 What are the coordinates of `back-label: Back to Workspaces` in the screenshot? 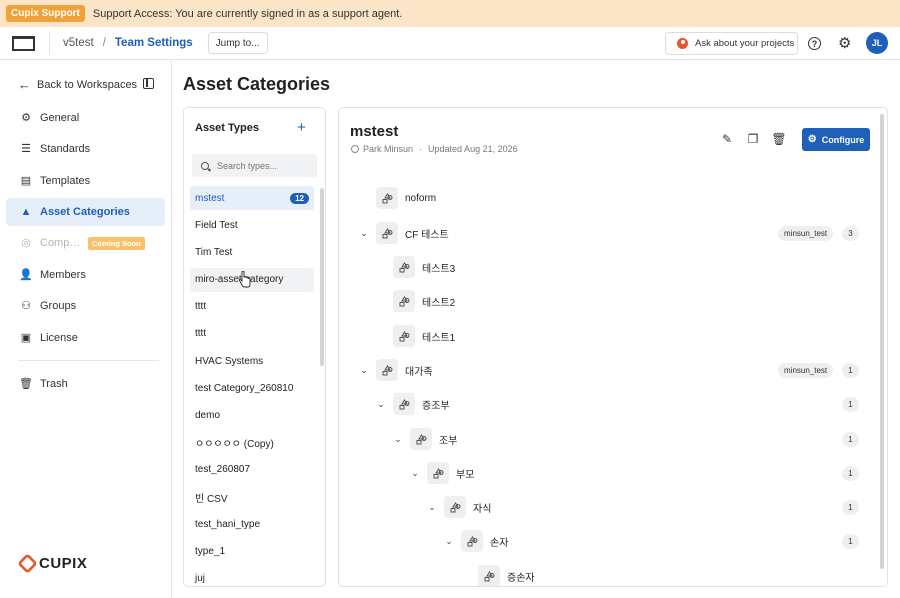 It's located at (87, 84).